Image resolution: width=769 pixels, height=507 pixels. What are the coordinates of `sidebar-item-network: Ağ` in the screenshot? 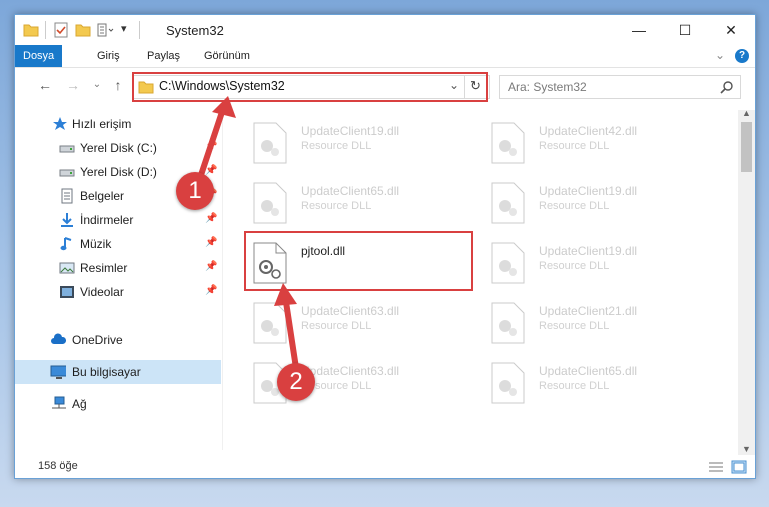 It's located at (118, 404).